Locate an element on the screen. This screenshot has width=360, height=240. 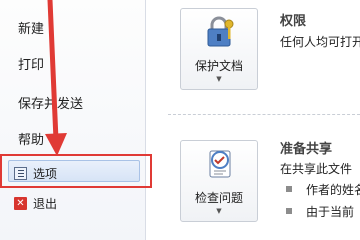
protect-document-button: 保护文档 ▼ is located at coordinates (219, 49).